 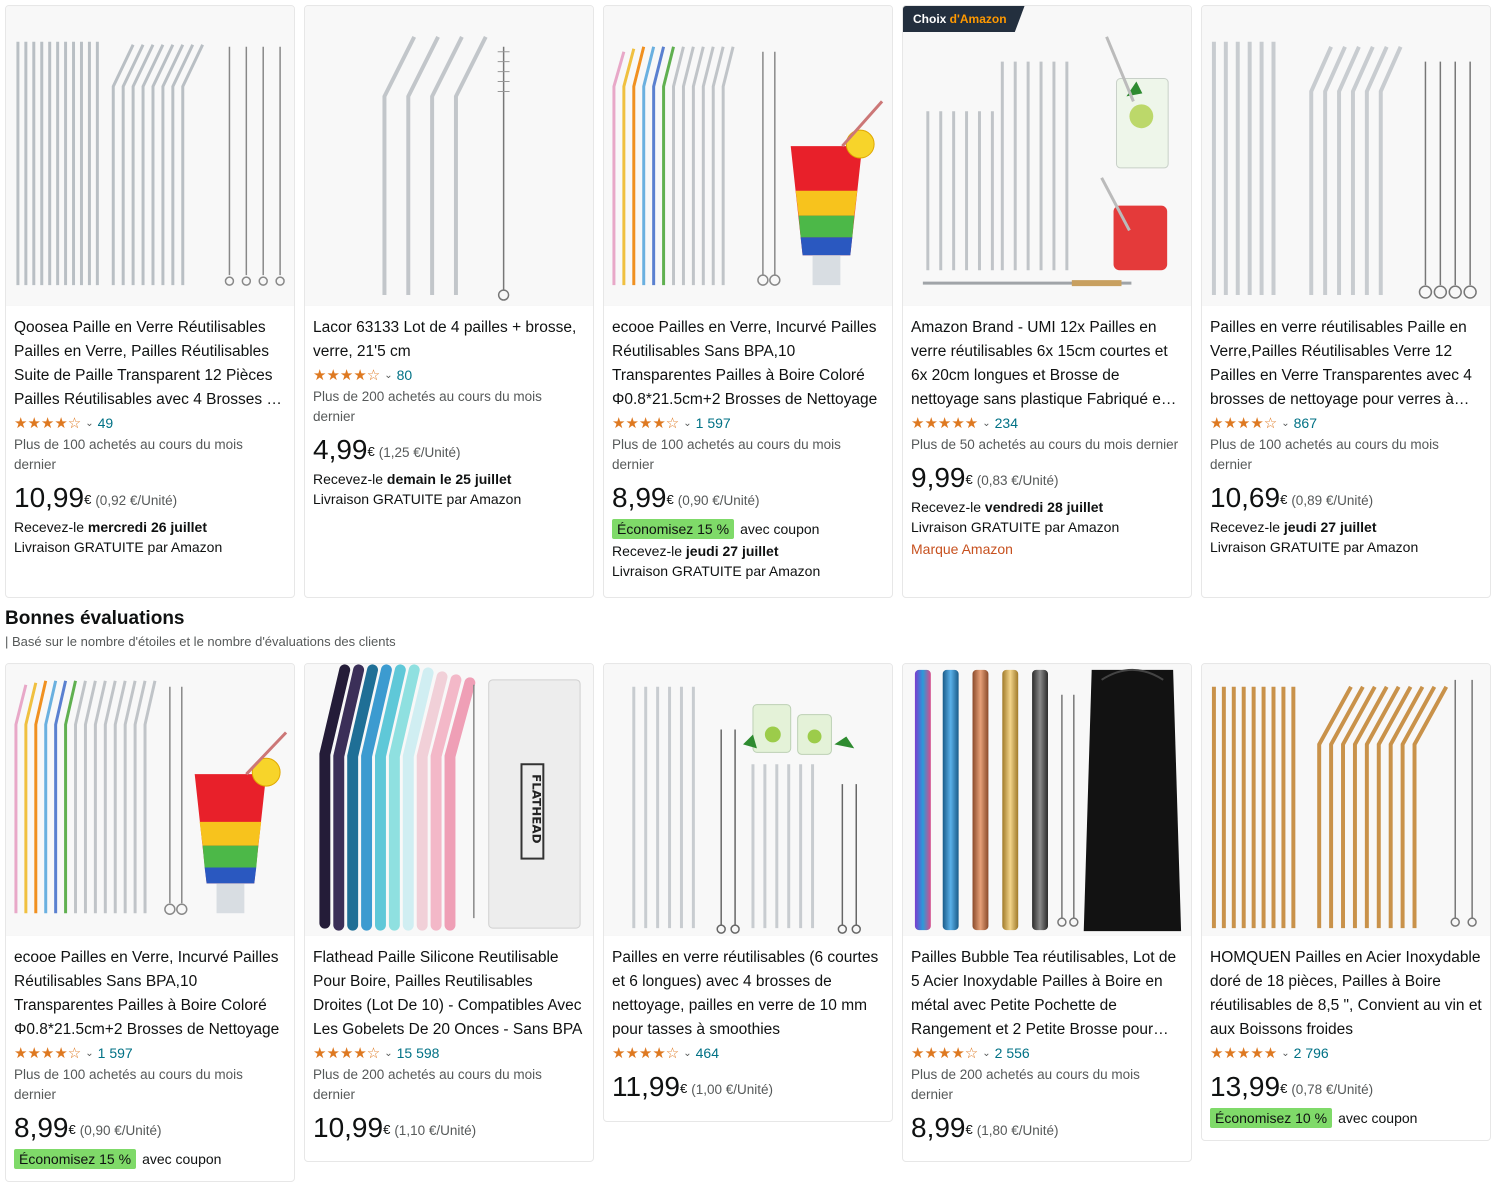 What do you see at coordinates (1248, 498) in the screenshot?
I see `price: 10,69€` at bounding box center [1248, 498].